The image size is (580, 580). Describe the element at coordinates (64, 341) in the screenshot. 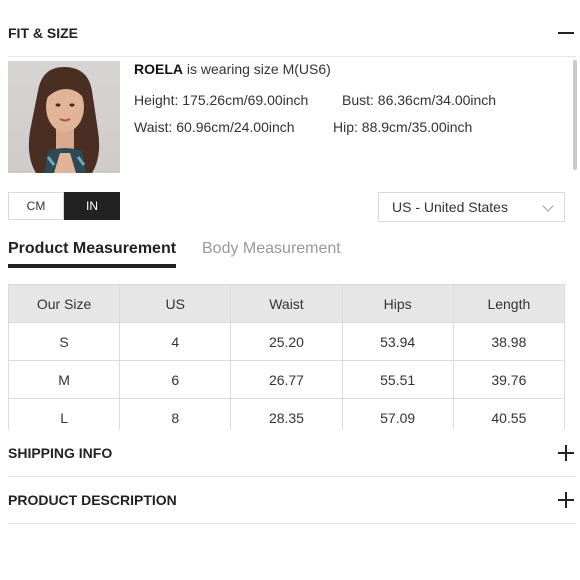

I see `table-cell: S` at that location.